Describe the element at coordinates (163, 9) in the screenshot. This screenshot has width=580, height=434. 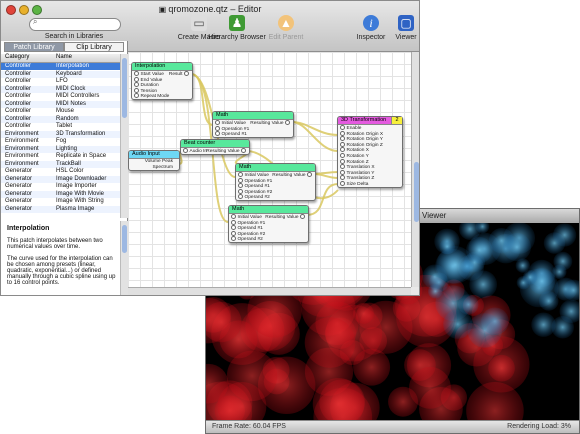
I see `document-icon: ▣` at that location.